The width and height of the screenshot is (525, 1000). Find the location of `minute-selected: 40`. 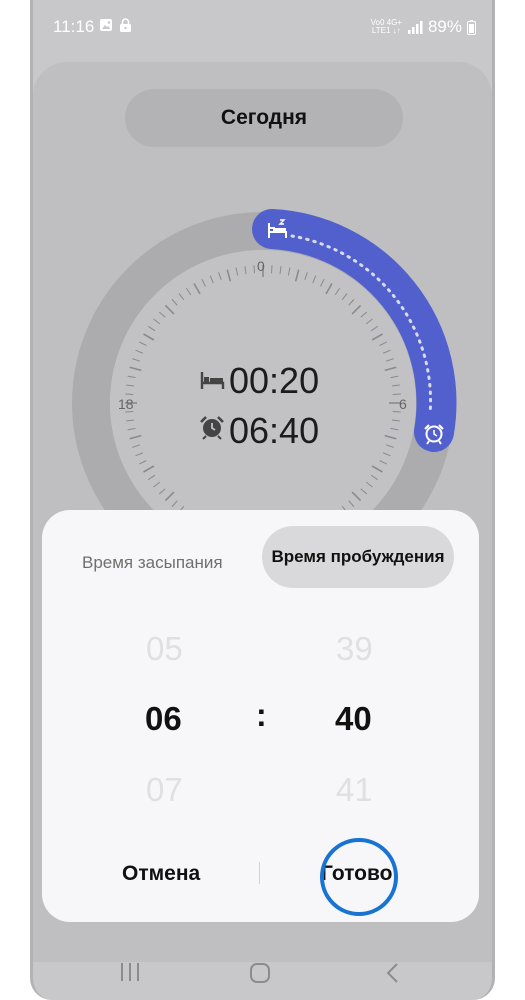

minute-selected: 40 is located at coordinates (353, 719).